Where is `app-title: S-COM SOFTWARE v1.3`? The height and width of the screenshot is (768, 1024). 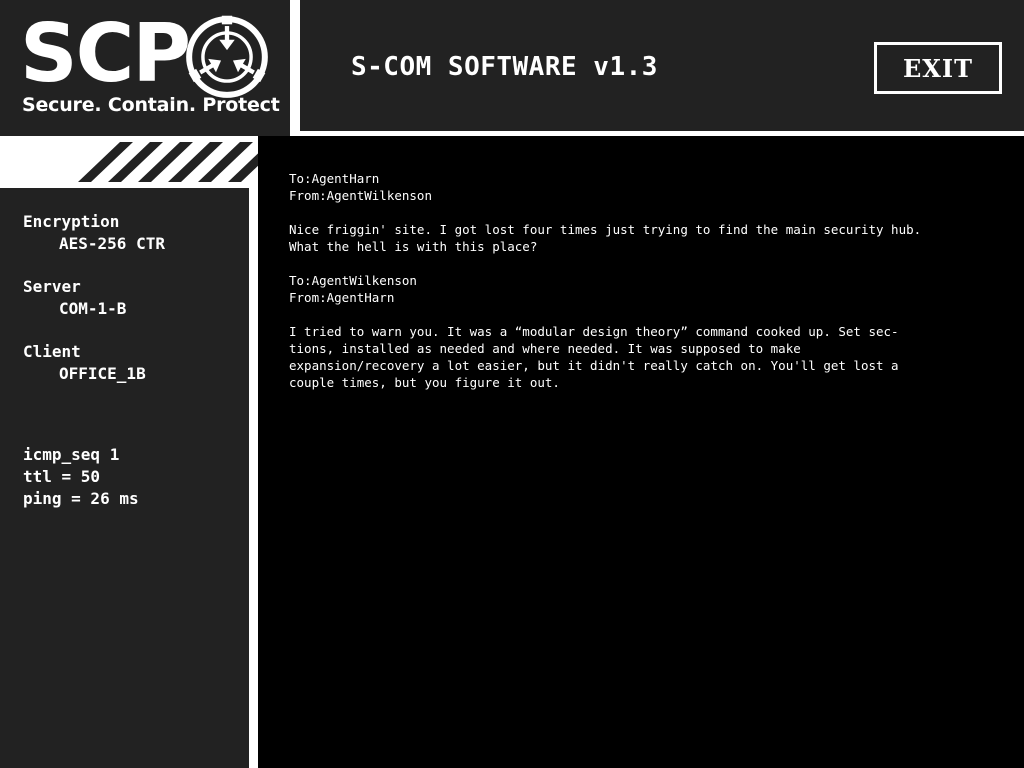
app-title: S-COM SOFTWARE v1.3 is located at coordinates (504, 67).